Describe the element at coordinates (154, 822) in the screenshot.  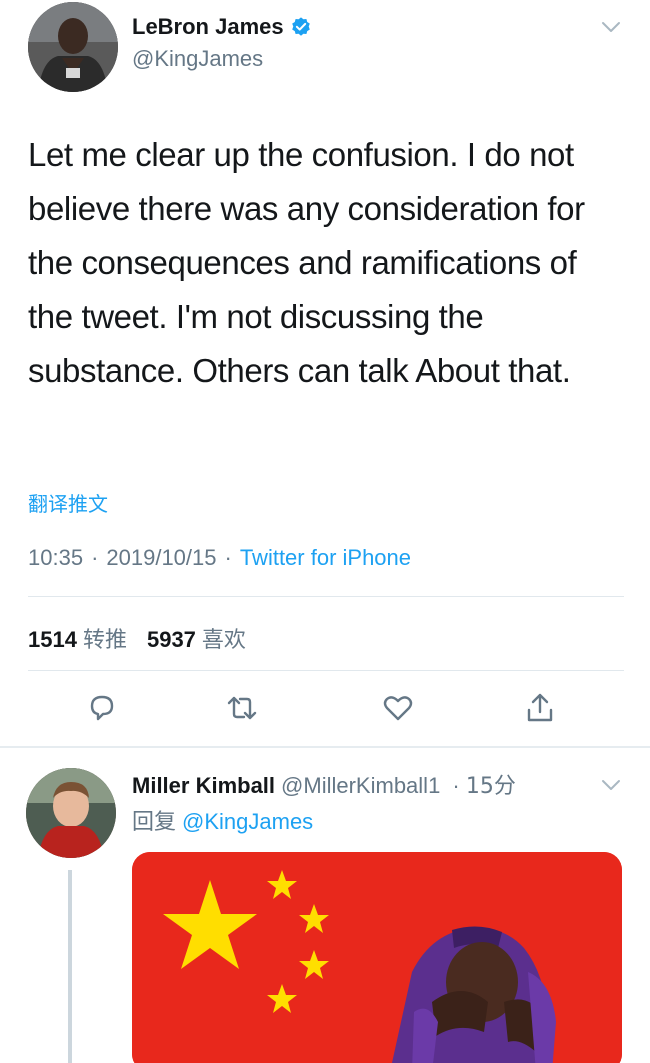
I see `replying-label: 回复` at that location.